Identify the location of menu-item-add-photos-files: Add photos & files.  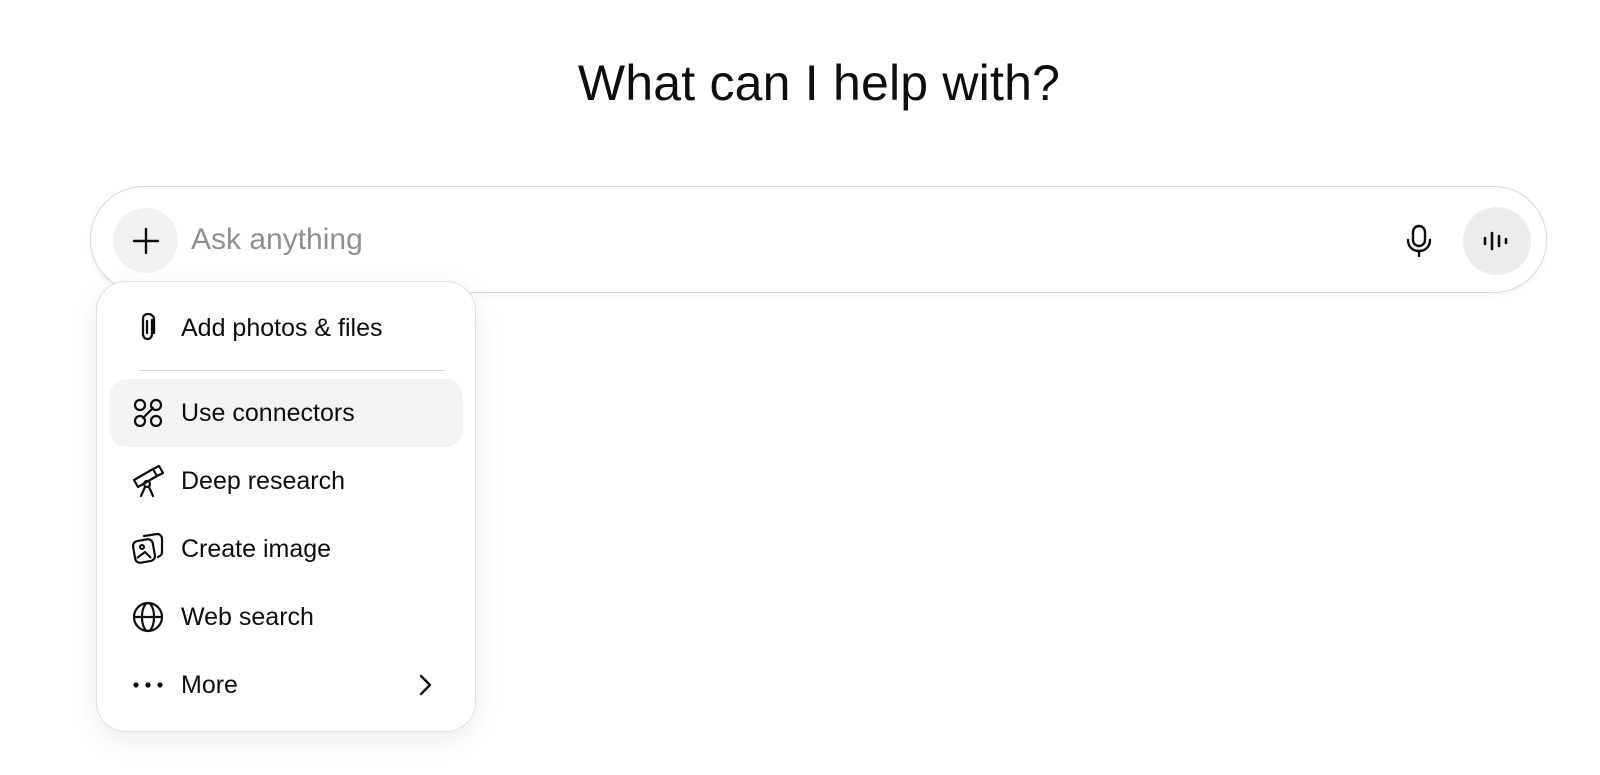
(286, 328).